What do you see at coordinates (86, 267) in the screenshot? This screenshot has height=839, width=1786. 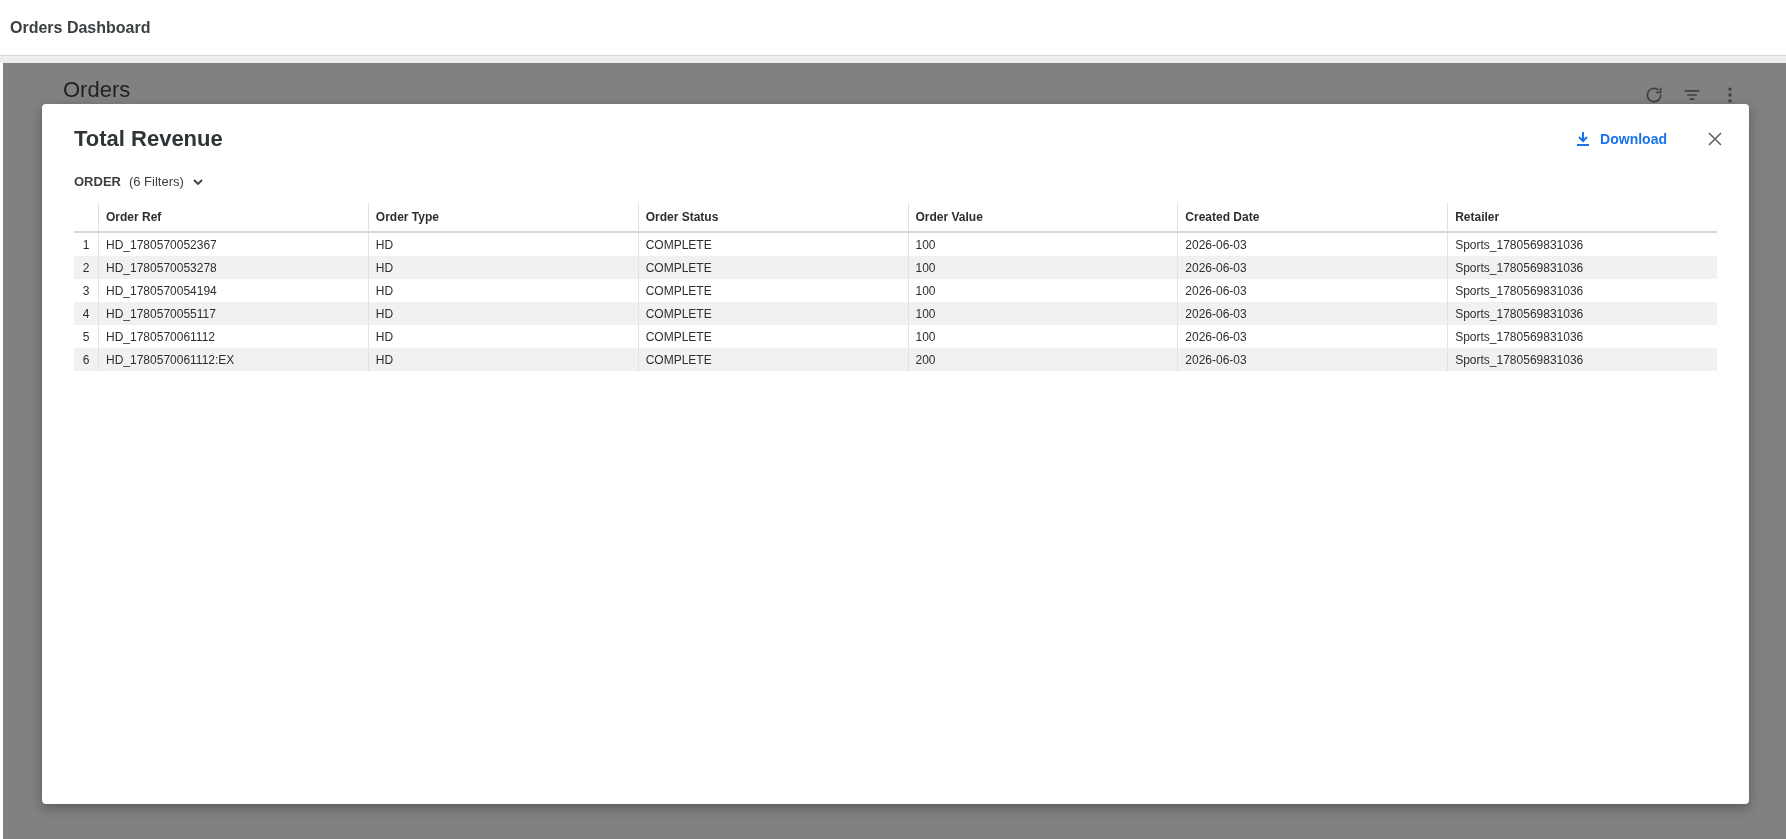 I see `row-number: 2` at bounding box center [86, 267].